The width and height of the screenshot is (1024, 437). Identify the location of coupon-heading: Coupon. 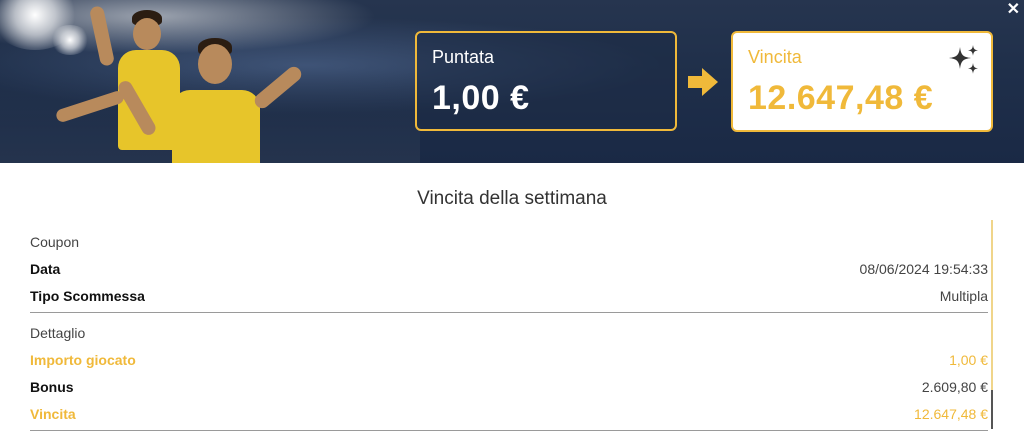
(55, 242).